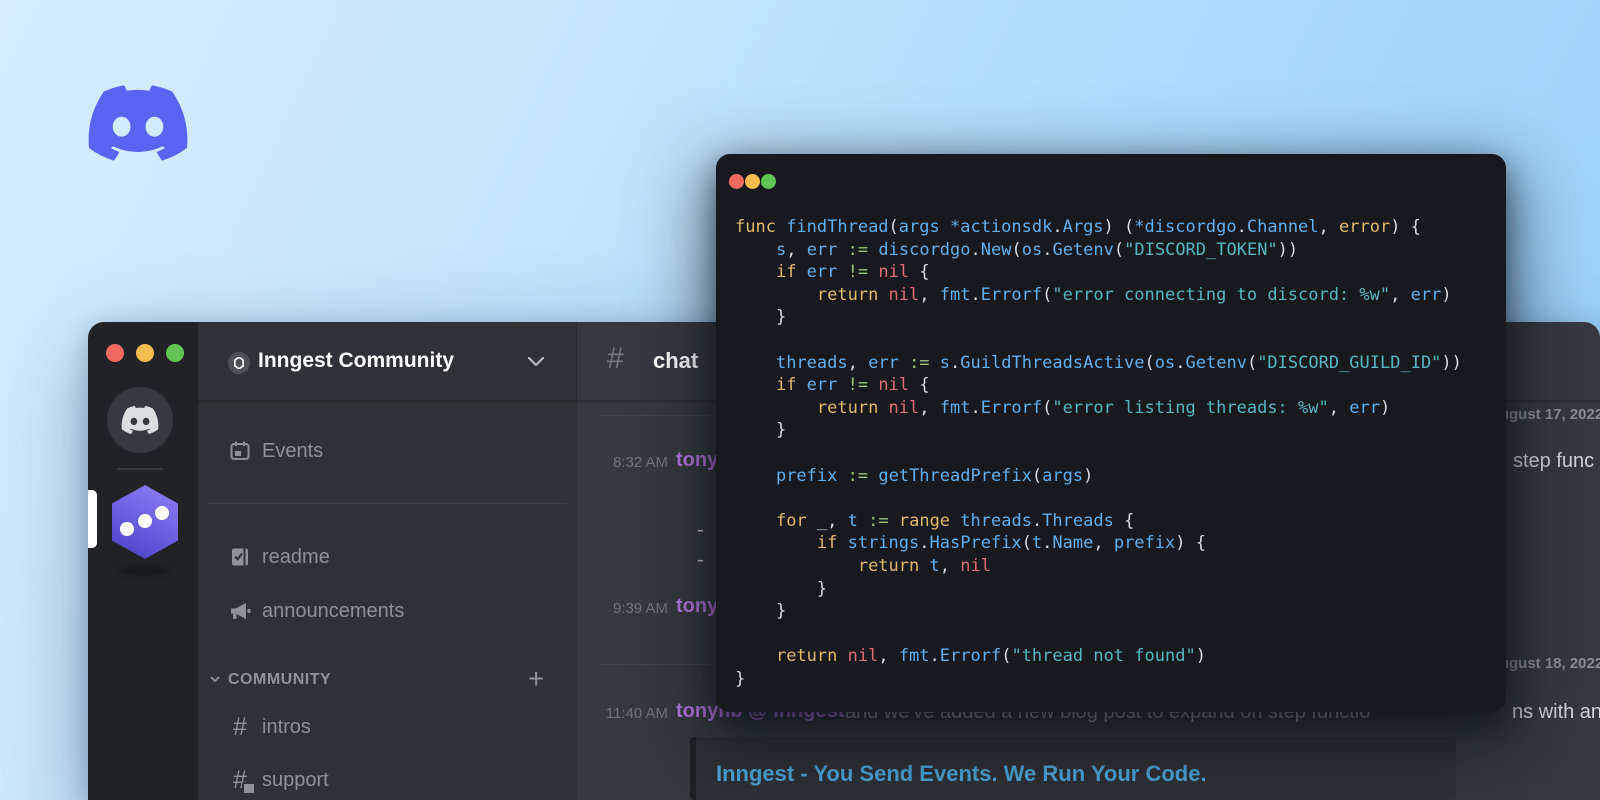  I want to click on code-line: if err != nil {, so click(1098, 385).